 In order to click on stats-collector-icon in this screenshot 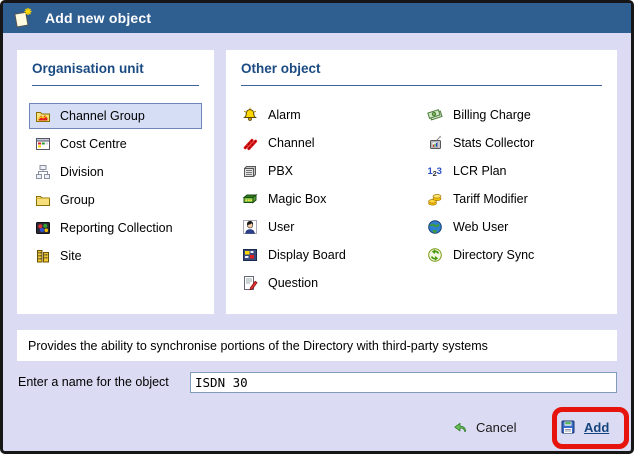, I will do `click(435, 143)`.